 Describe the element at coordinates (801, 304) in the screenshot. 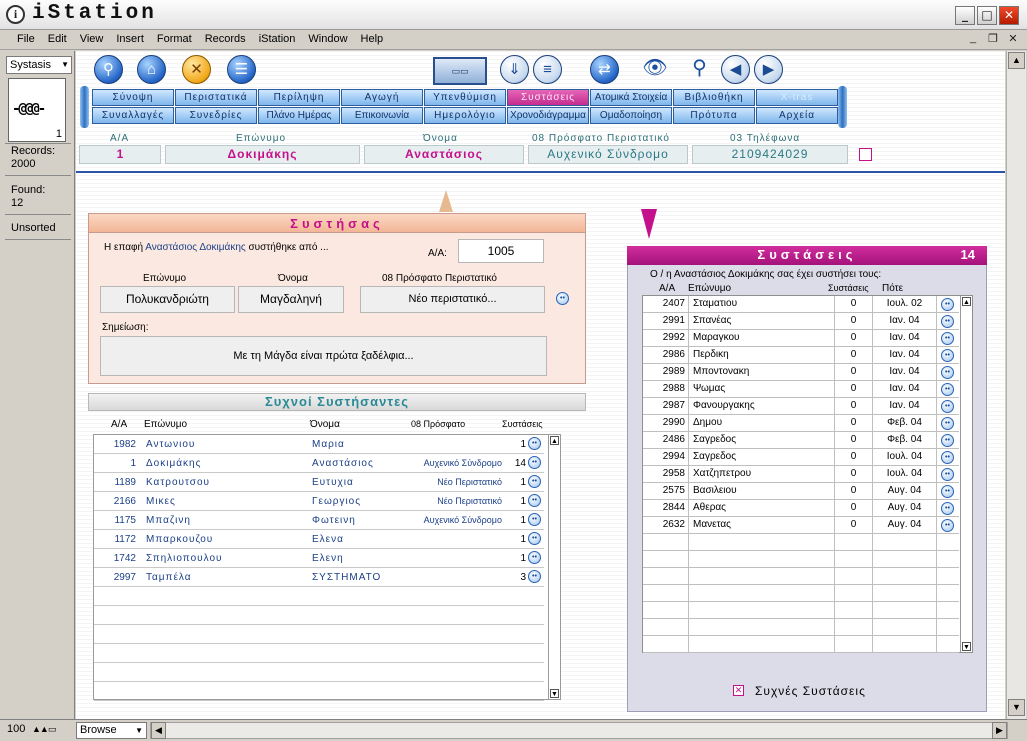

I see `table-row: 2407 Σταματιου 0 Ιουλ. 02 ••` at that location.